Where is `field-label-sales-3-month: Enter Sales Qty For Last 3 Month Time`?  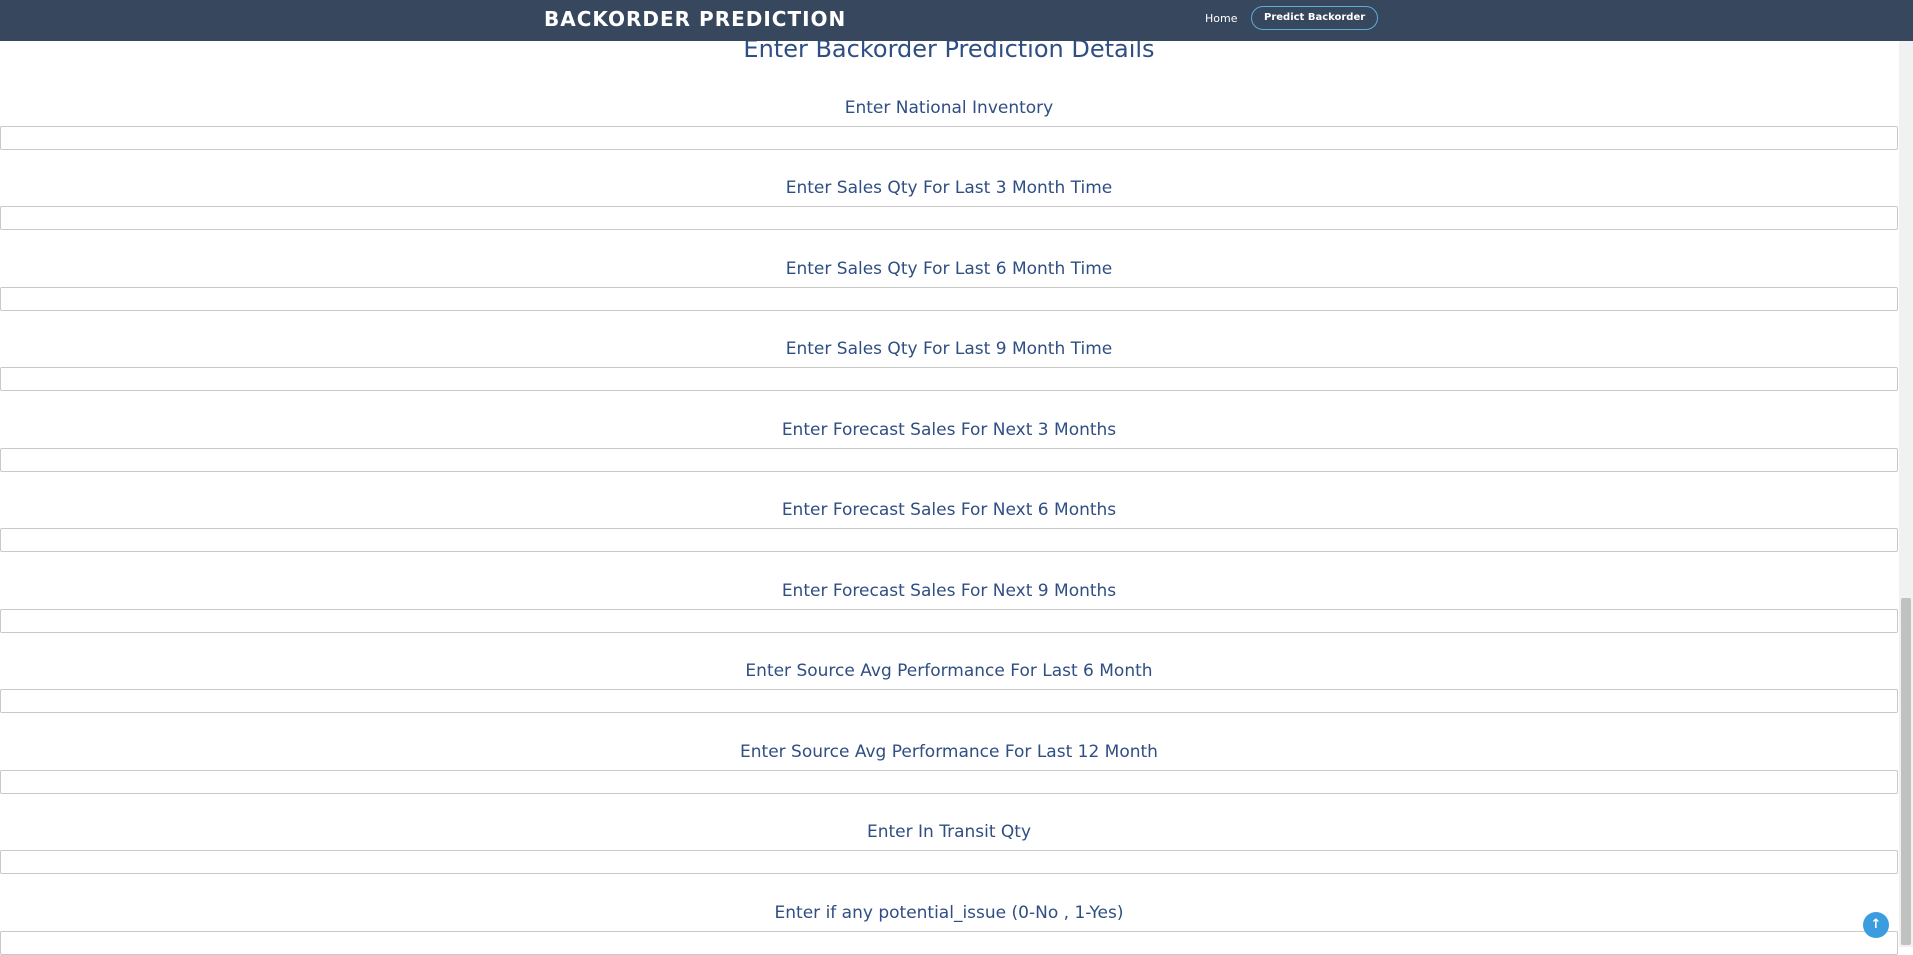 field-label-sales-3-month: Enter Sales Qty For Last 3 Month Time is located at coordinates (949, 188).